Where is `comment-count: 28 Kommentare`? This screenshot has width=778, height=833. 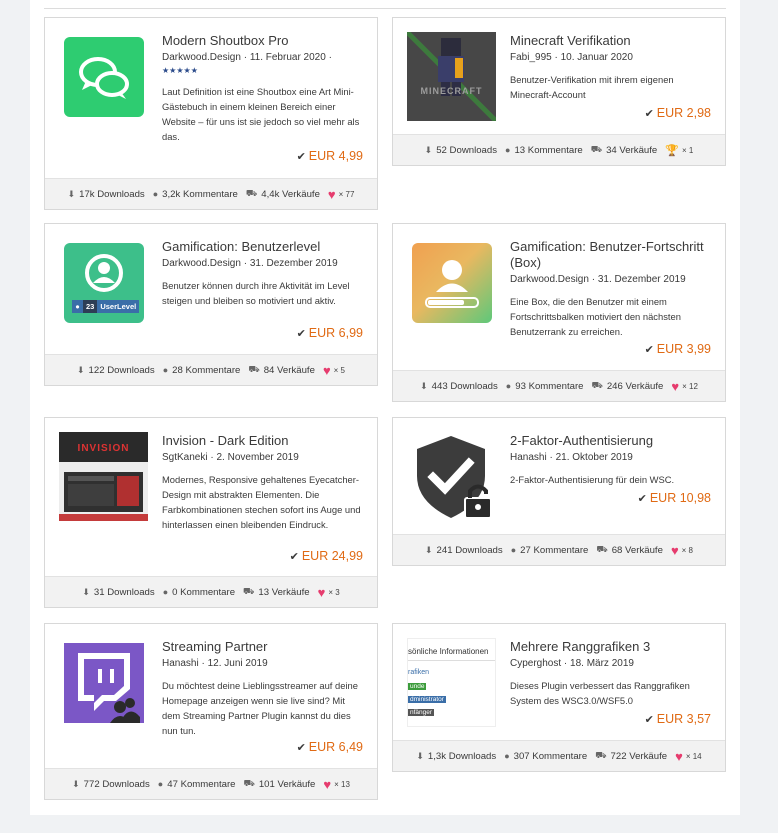
comment-count: 28 Kommentare is located at coordinates (206, 370).